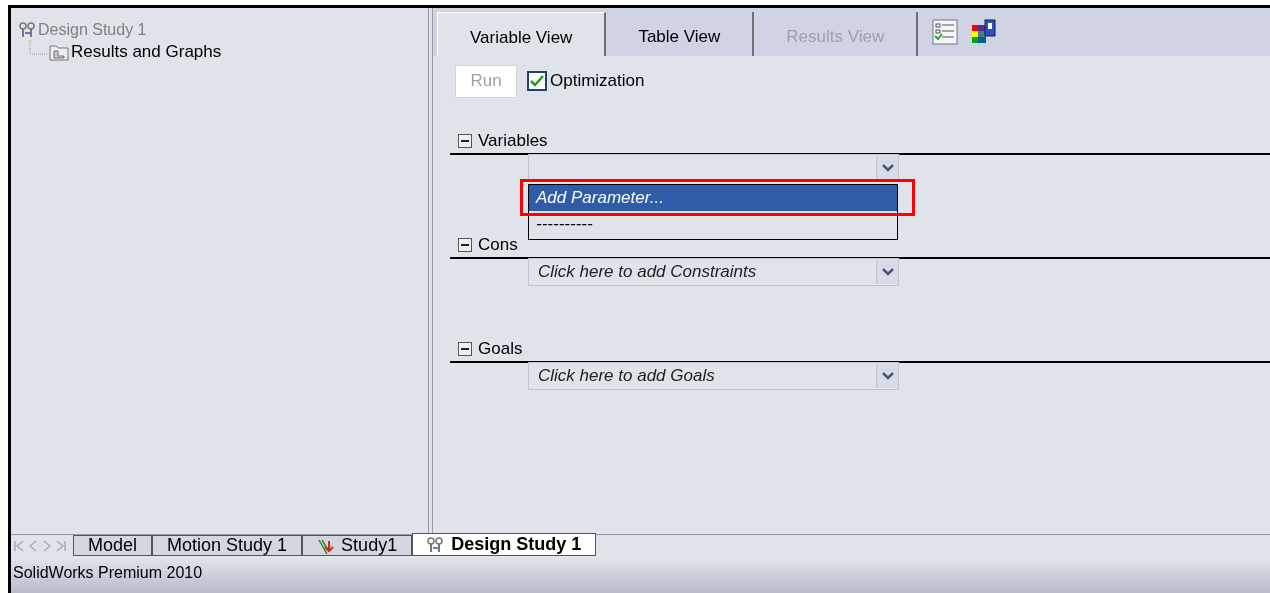 The image size is (1270, 593). What do you see at coordinates (537, 81) in the screenshot?
I see `checkbox` at bounding box center [537, 81].